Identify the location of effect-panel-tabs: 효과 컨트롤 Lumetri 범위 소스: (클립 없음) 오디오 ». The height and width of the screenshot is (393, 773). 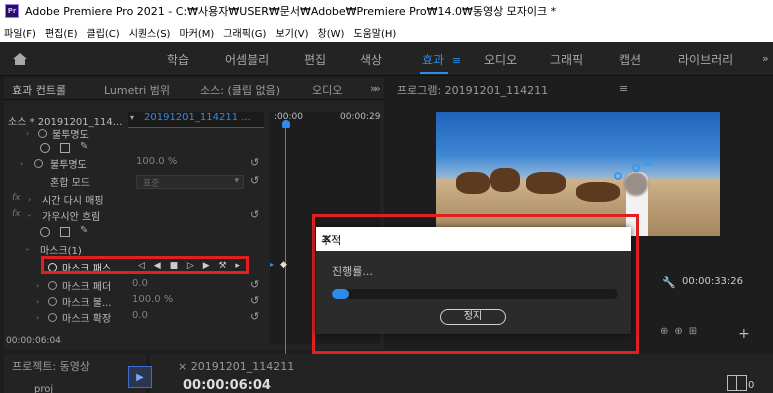
(194, 89).